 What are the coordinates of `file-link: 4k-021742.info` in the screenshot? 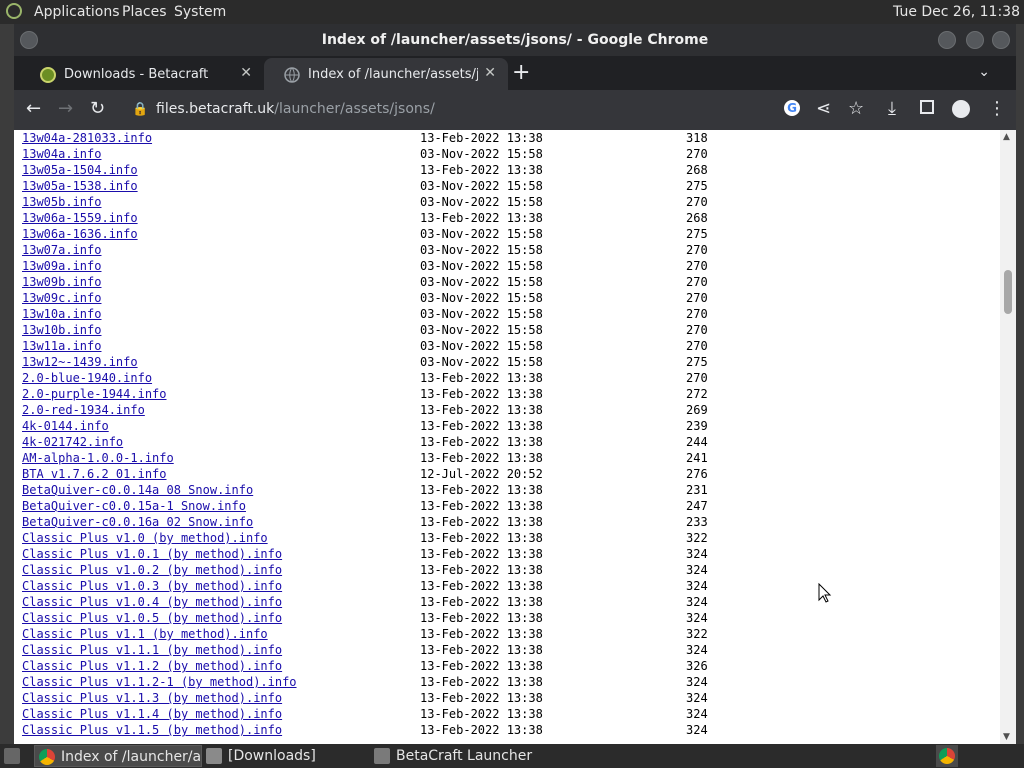 It's located at (72, 442).